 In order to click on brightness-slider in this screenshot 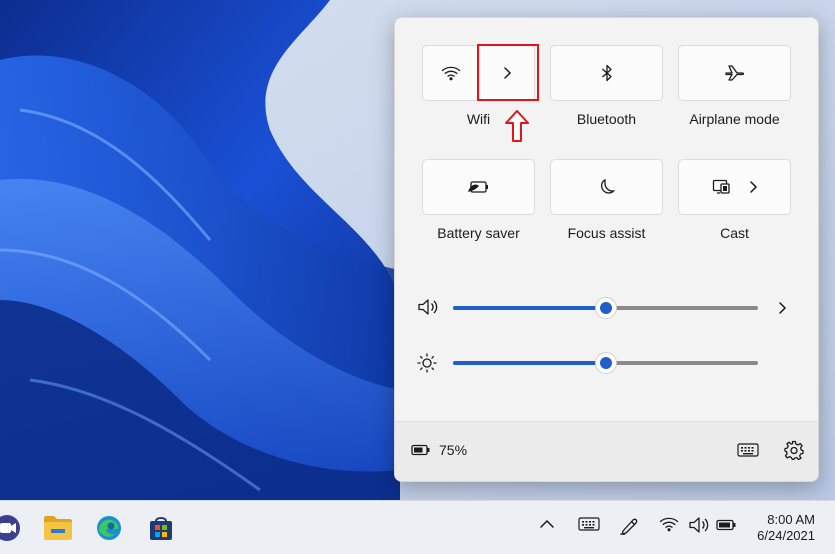, I will do `click(605, 363)`.